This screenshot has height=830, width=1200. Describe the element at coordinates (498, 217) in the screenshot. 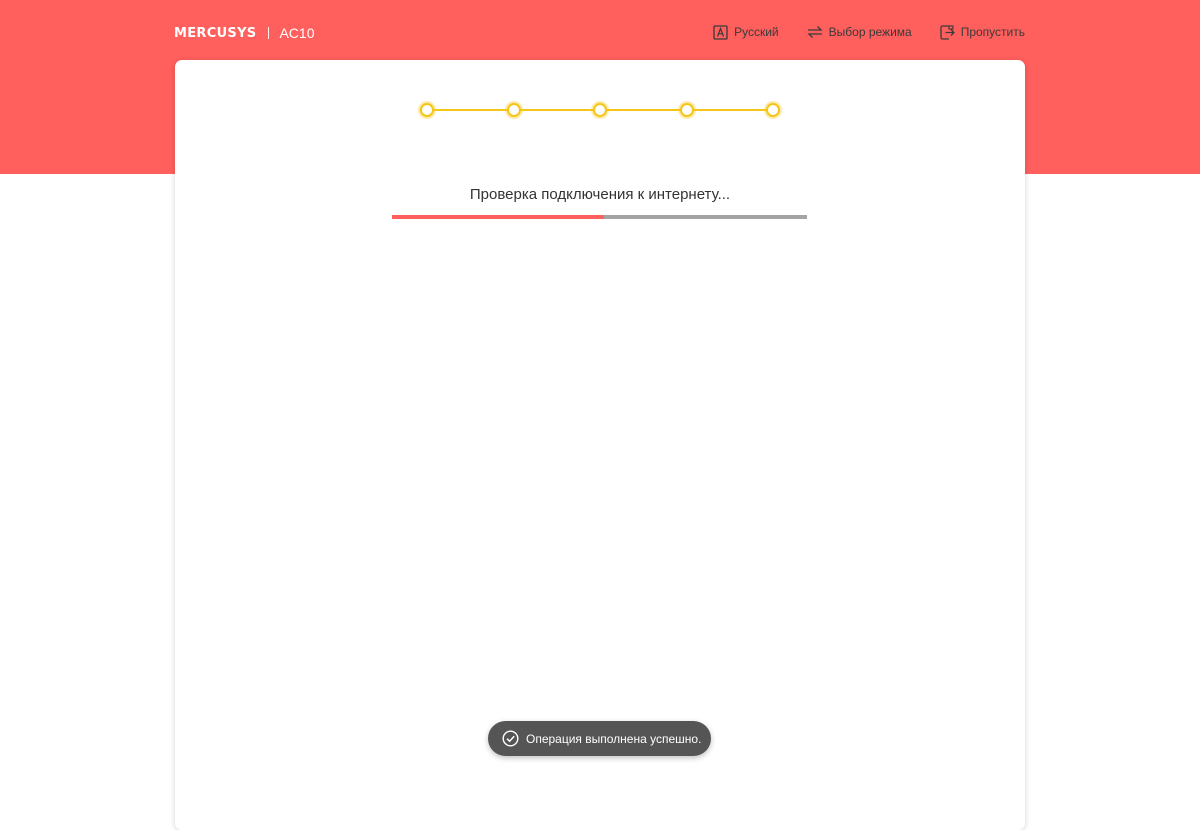

I see `progress-bar-fill` at that location.